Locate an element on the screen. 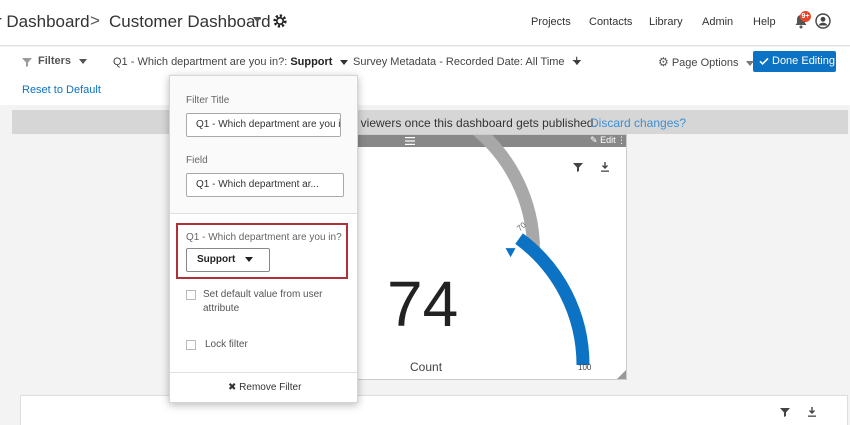  page-options-label: Page Options is located at coordinates (705, 63).